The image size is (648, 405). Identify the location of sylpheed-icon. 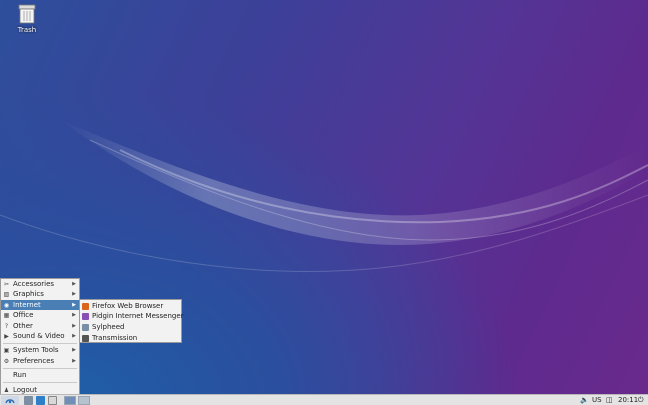
(85, 328).